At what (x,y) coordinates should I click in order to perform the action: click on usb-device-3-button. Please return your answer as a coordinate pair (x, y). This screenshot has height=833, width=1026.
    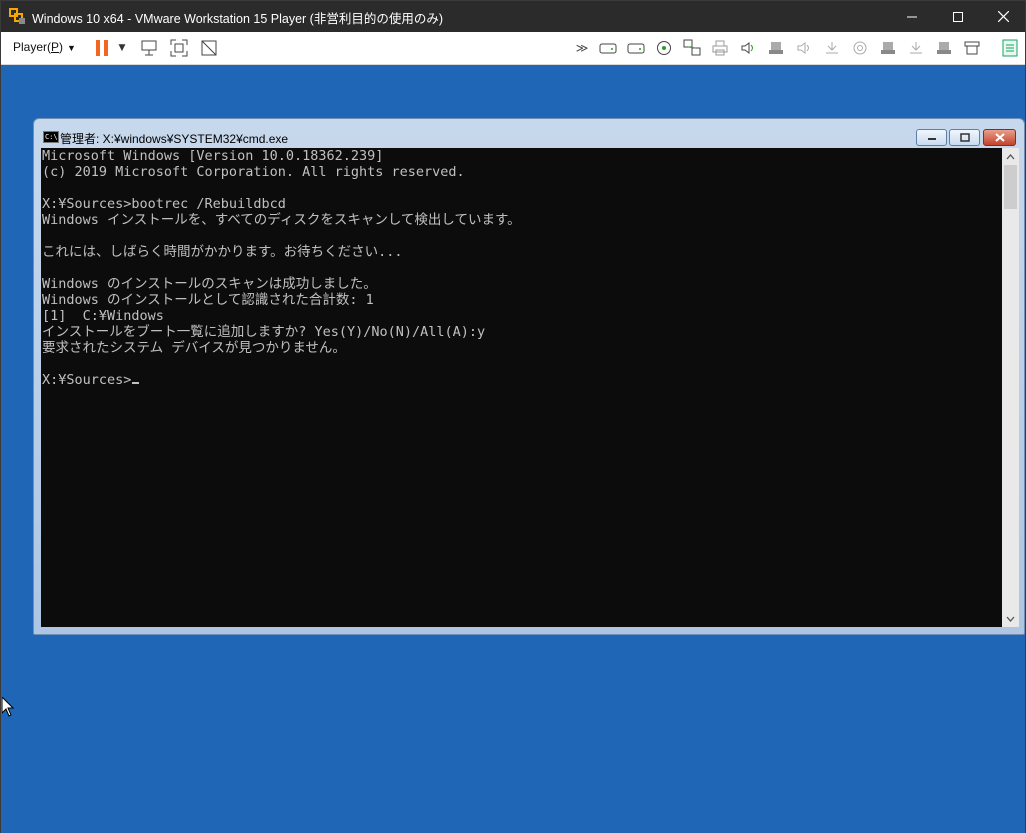
    Looking at the image, I should click on (944, 48).